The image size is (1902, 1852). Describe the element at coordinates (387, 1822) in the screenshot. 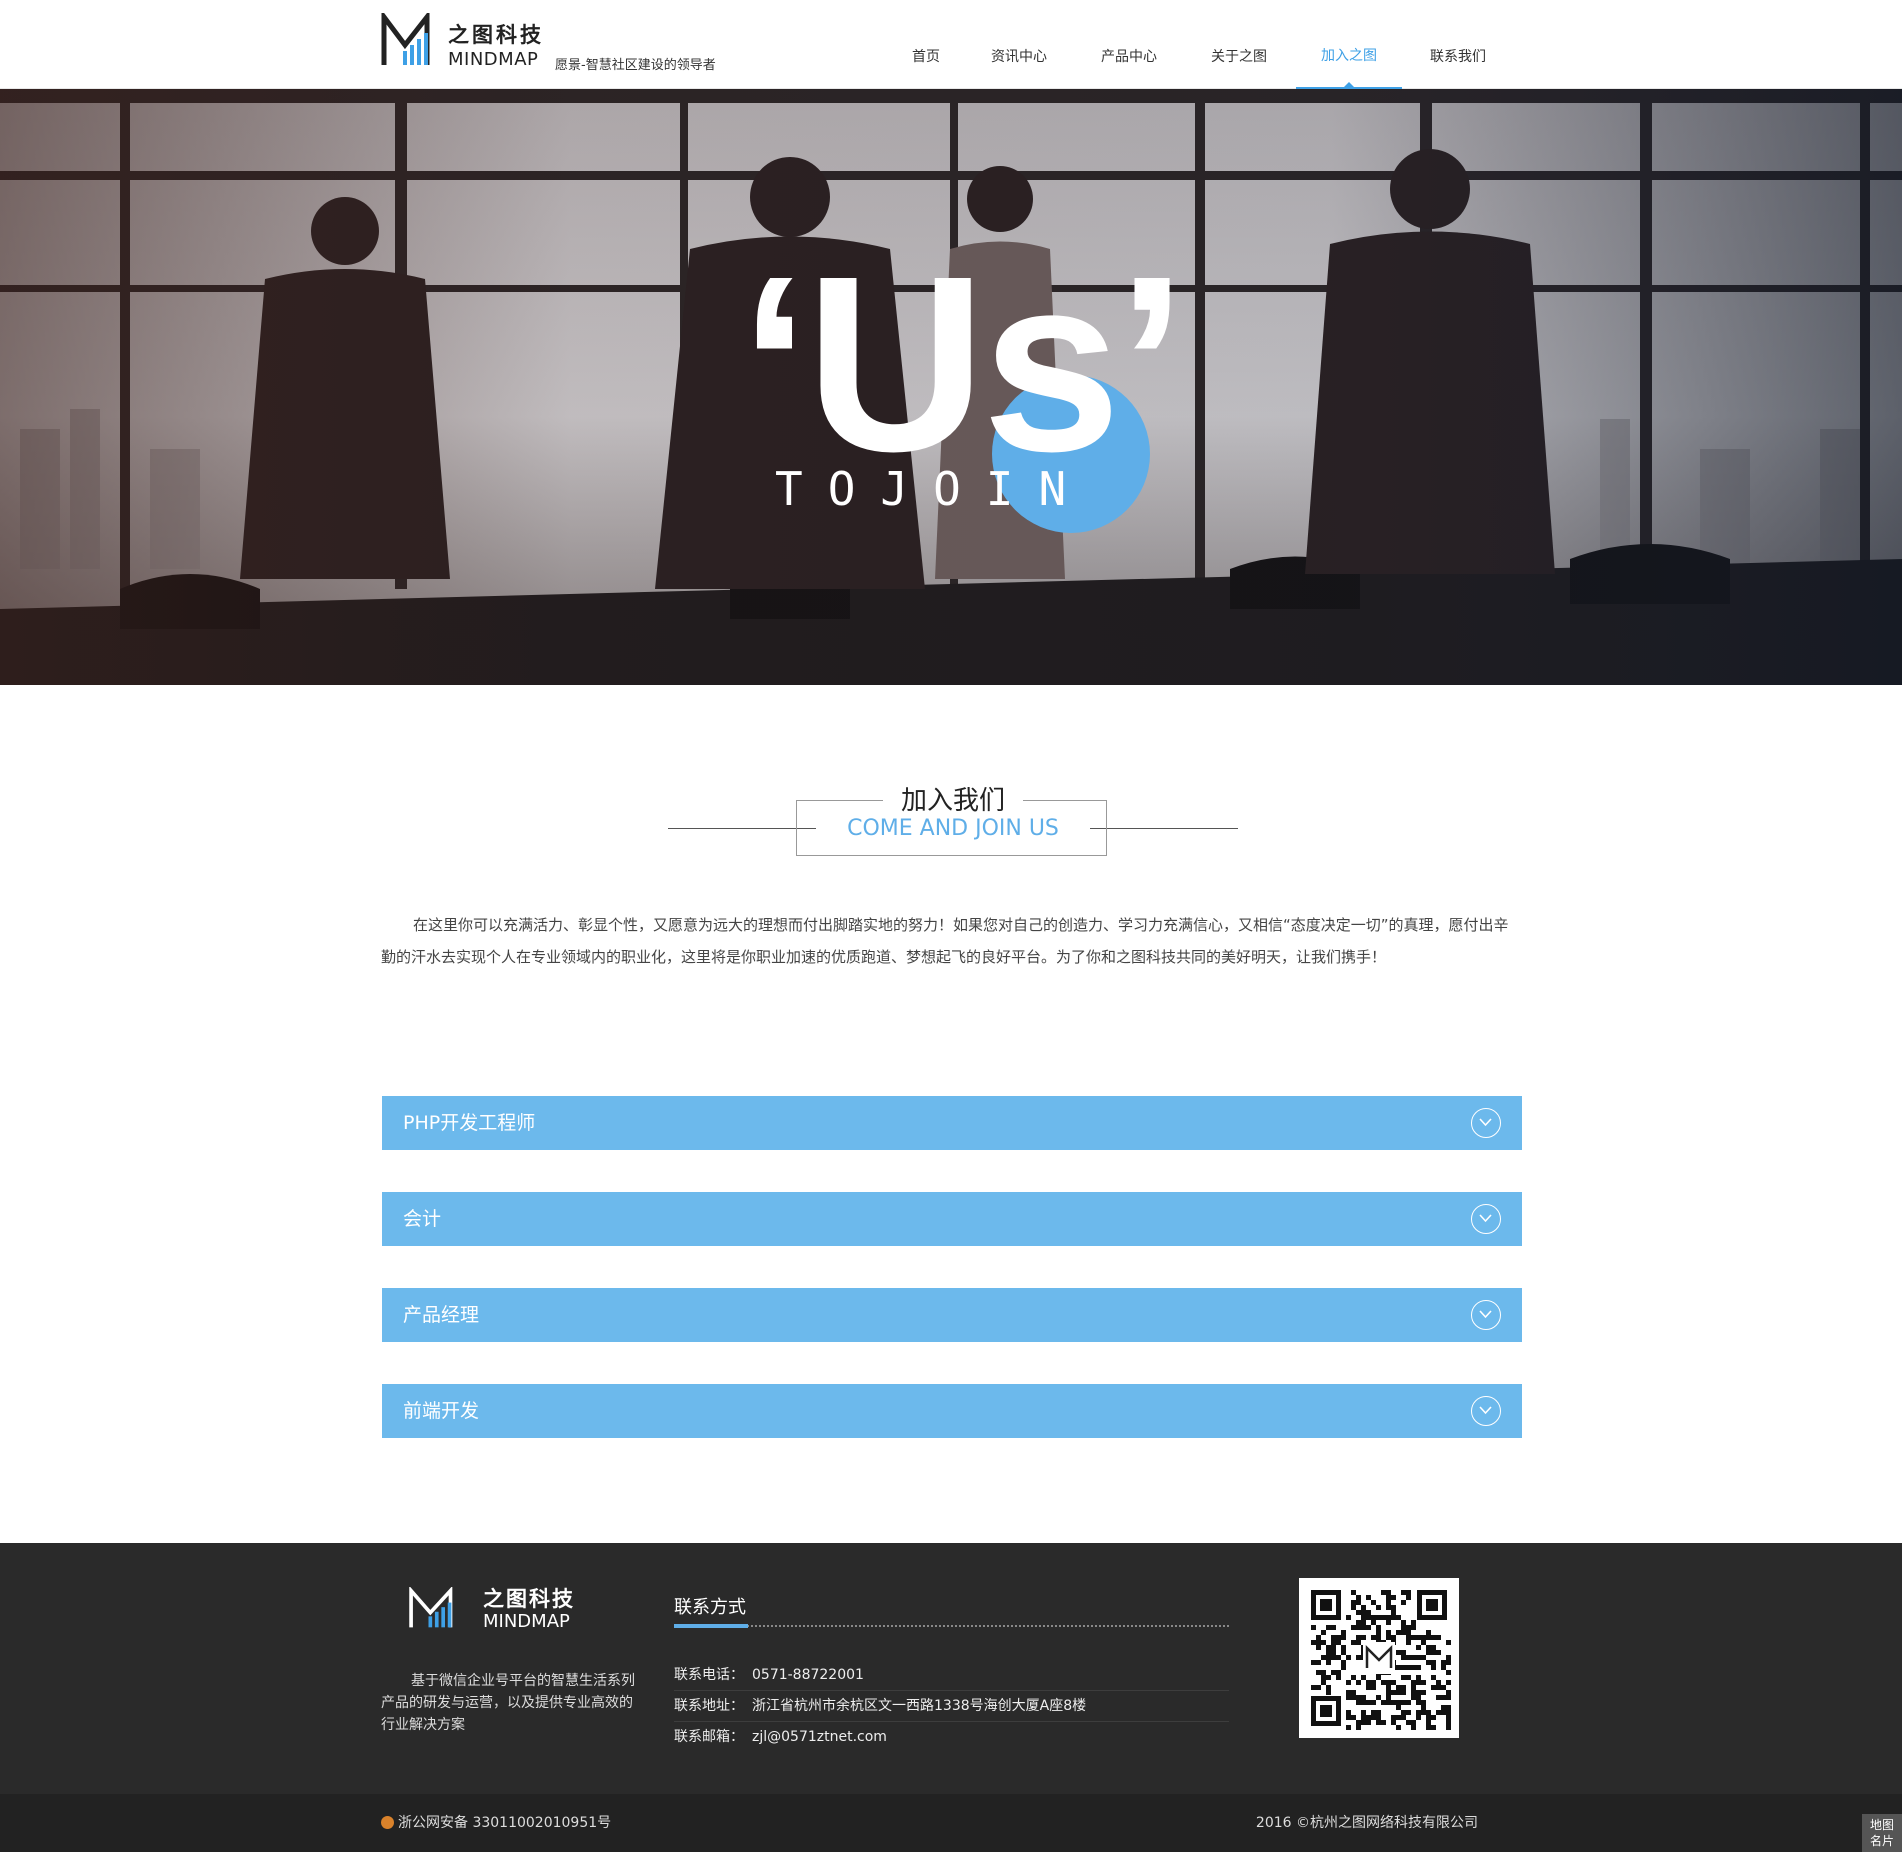

I see `police-badge-icon` at that location.